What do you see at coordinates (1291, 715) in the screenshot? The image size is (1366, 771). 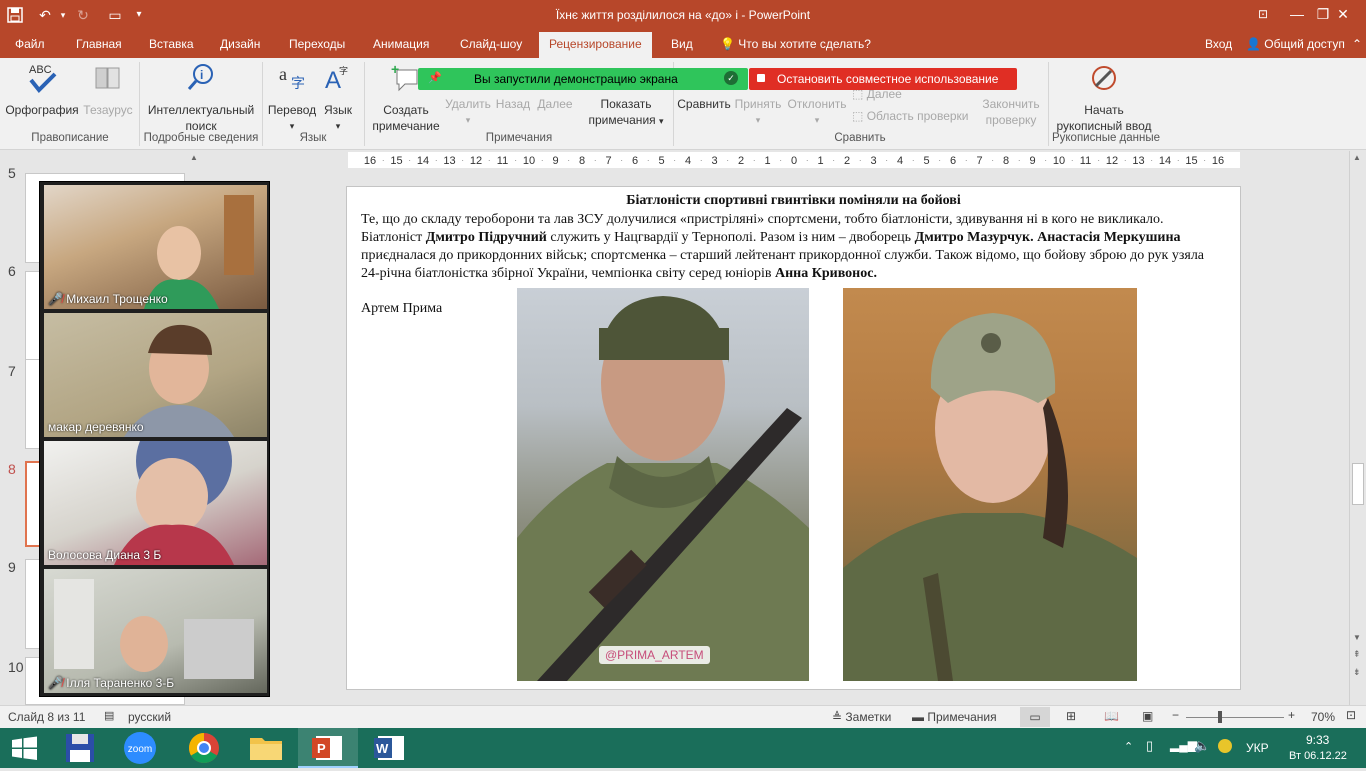 I see `zoom-in-icon: +` at bounding box center [1291, 715].